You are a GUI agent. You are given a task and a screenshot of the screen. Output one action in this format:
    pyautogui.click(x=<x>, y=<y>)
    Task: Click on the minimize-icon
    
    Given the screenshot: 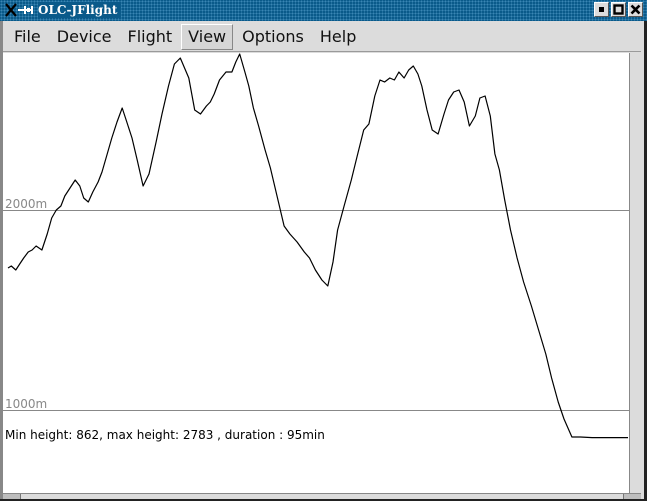 What is the action you would take?
    pyautogui.click(x=601, y=9)
    